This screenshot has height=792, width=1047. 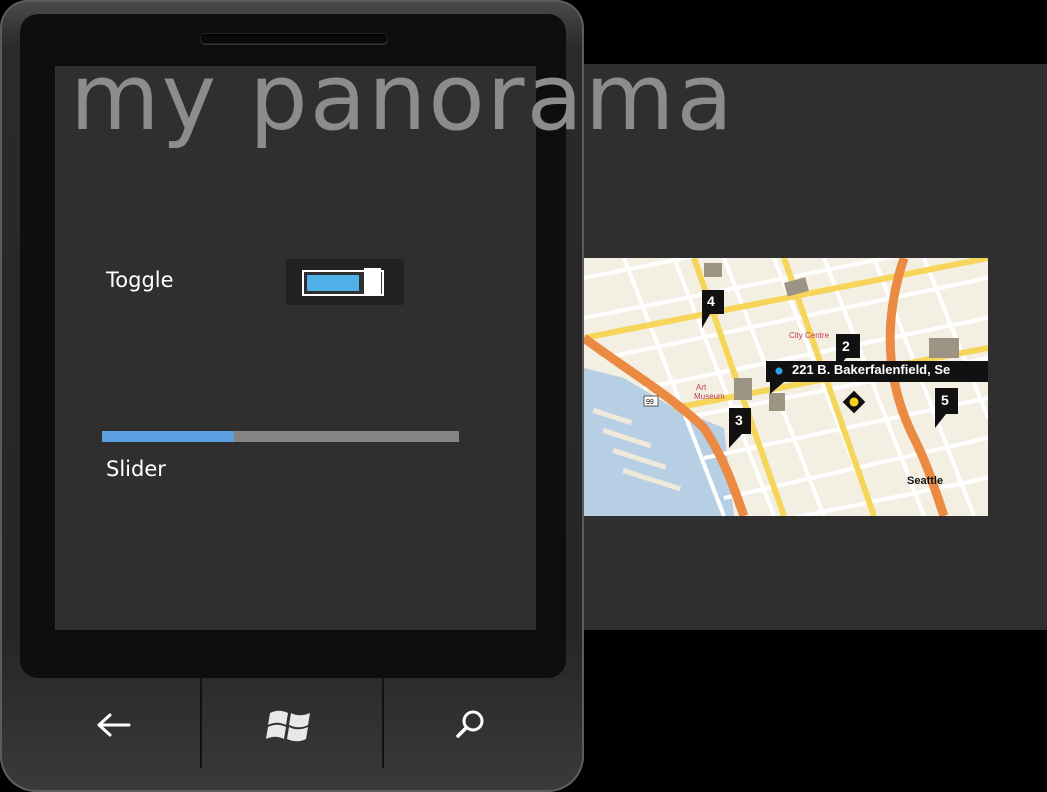 What do you see at coordinates (333, 283) in the screenshot?
I see `toggle-fill` at bounding box center [333, 283].